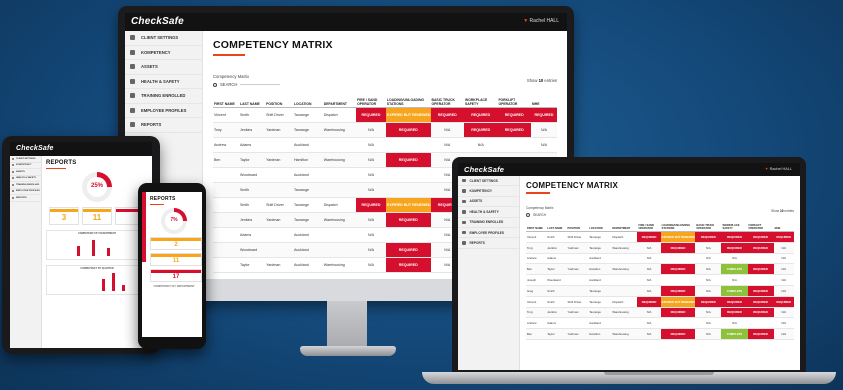 Image resolution: width=843 pixels, height=390 pixels. What do you see at coordinates (536, 291) in the screenshot?
I see `table-cell: Greg` at bounding box center [536, 291].